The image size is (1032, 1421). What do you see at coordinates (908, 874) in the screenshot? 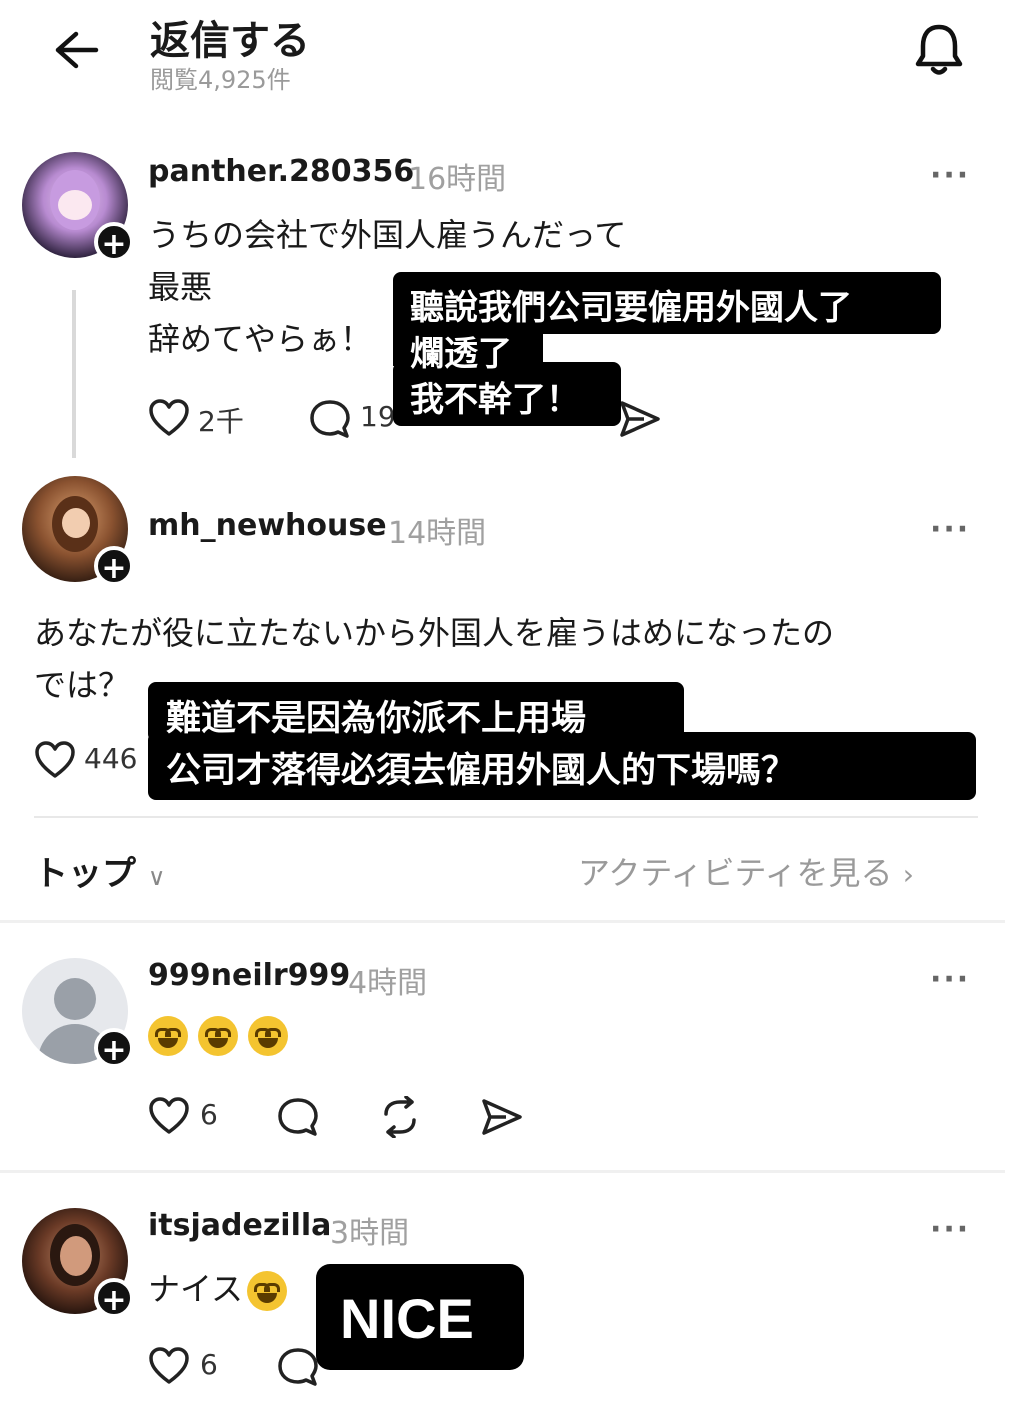
I see `chevron-right-icon: ›` at bounding box center [908, 874].